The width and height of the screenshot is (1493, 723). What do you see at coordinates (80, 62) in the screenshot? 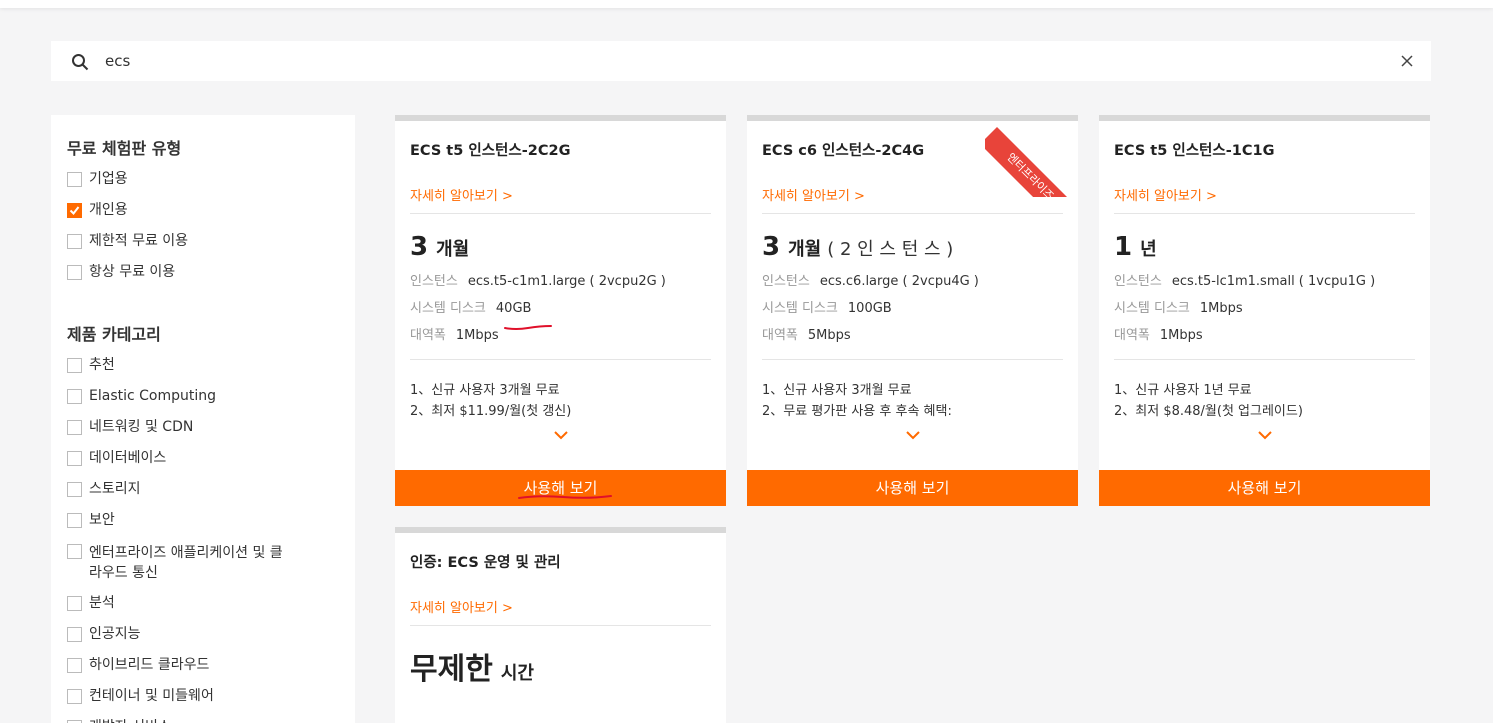
I see `search-icon` at bounding box center [80, 62].